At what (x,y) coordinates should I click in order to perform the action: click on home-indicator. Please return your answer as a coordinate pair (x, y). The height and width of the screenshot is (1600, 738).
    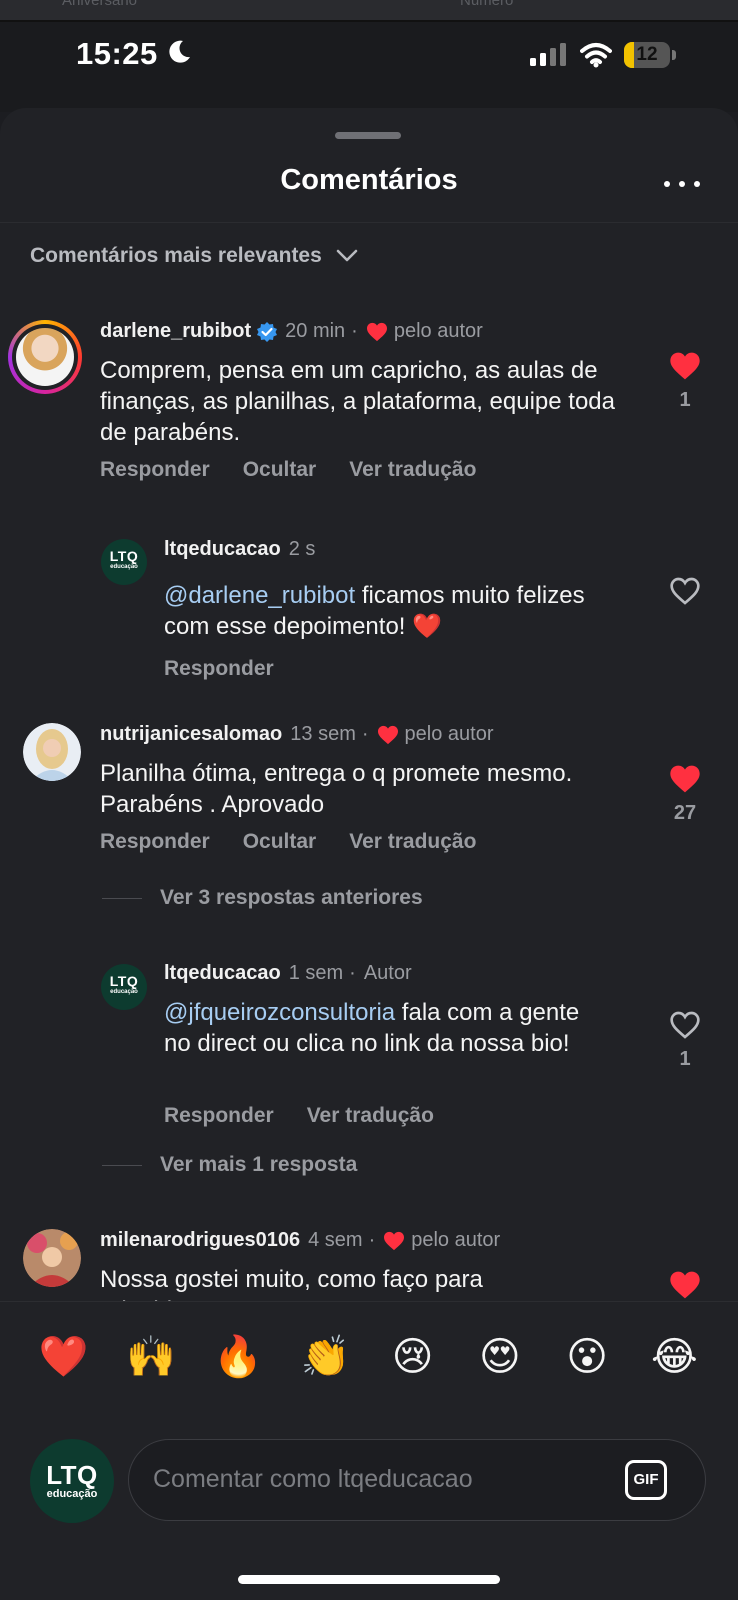
    Looking at the image, I should click on (369, 1579).